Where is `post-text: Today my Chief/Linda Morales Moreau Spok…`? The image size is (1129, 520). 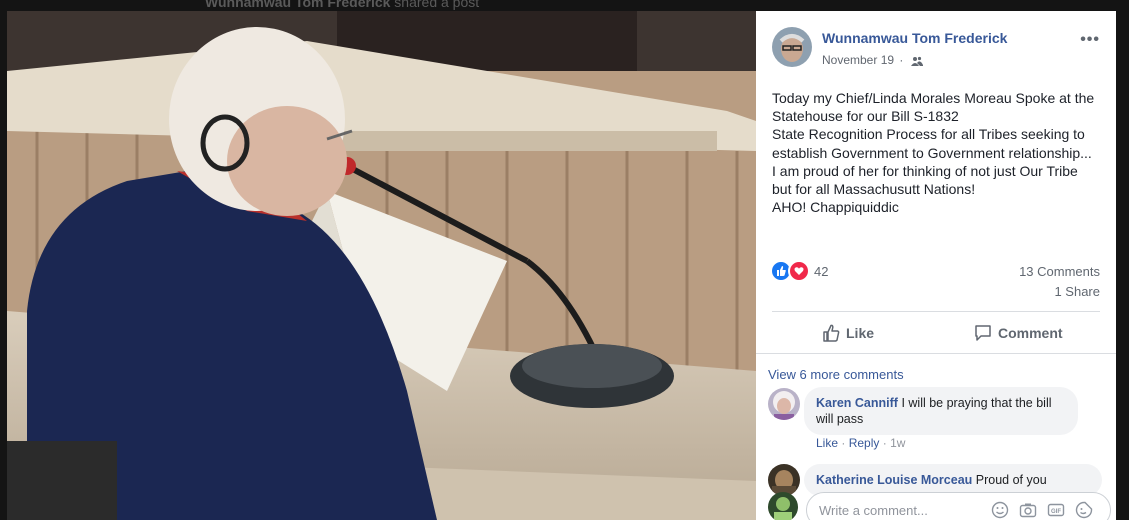 post-text: Today my Chief/Linda Morales Moreau Spok… is located at coordinates (939, 152).